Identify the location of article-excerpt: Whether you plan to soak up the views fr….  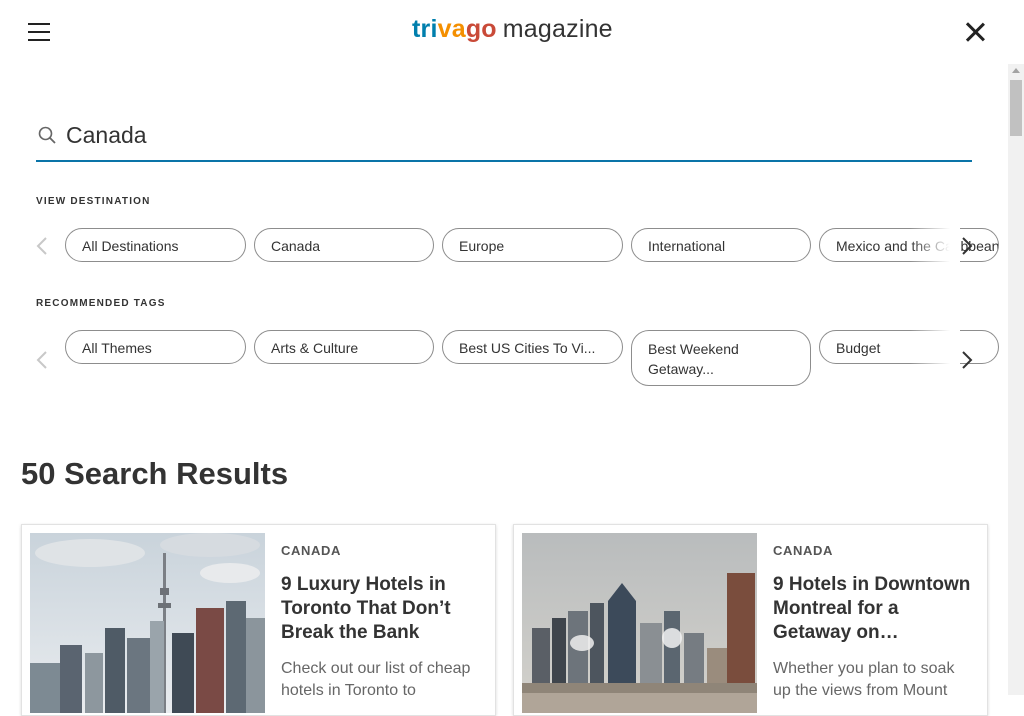
(864, 679).